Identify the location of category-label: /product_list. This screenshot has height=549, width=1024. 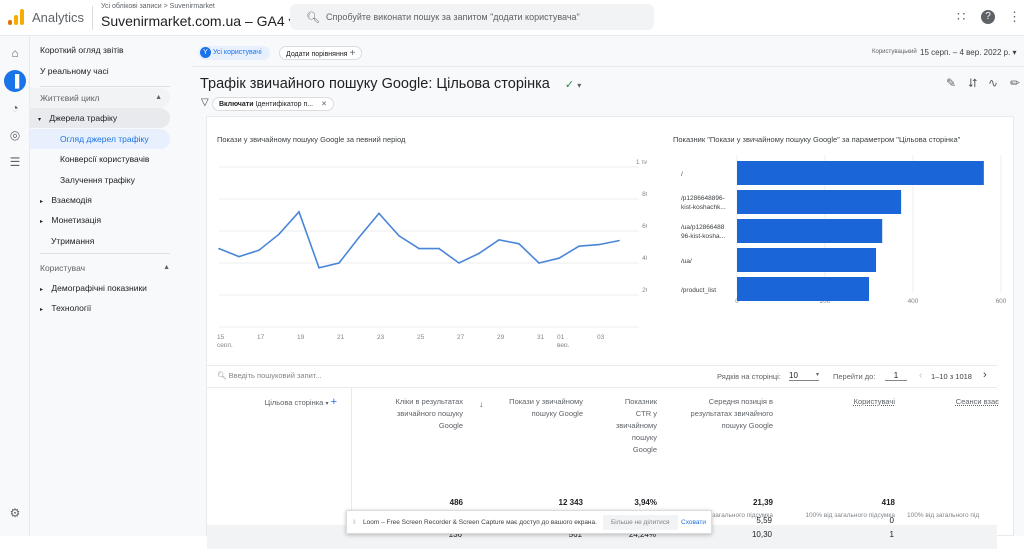
(698, 290).